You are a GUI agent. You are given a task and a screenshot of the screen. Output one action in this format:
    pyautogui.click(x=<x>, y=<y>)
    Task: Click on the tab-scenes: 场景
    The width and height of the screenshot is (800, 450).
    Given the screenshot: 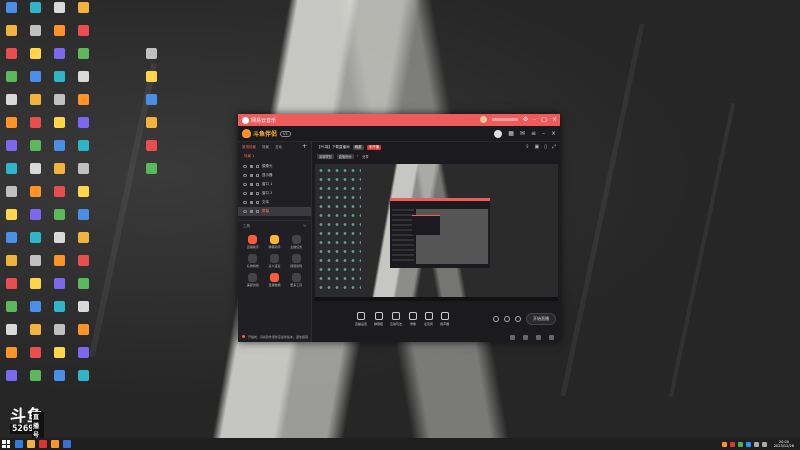 What is the action you would take?
    pyautogui.click(x=265, y=147)
    